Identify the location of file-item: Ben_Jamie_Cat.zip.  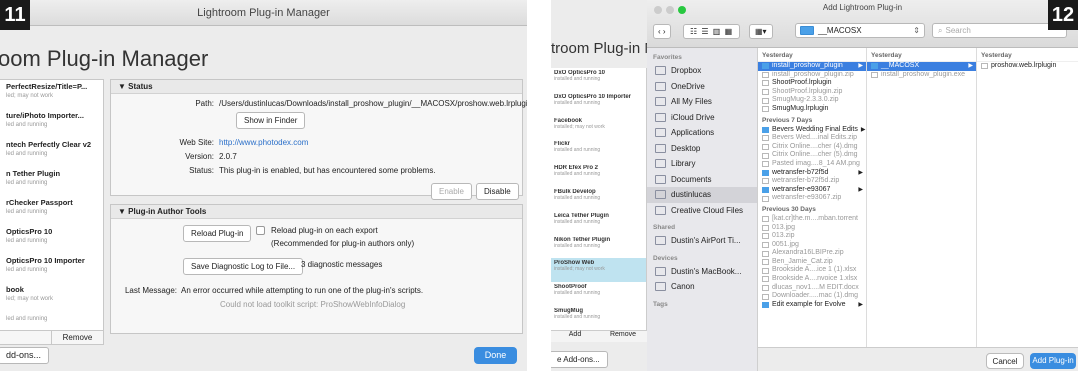
(812, 262).